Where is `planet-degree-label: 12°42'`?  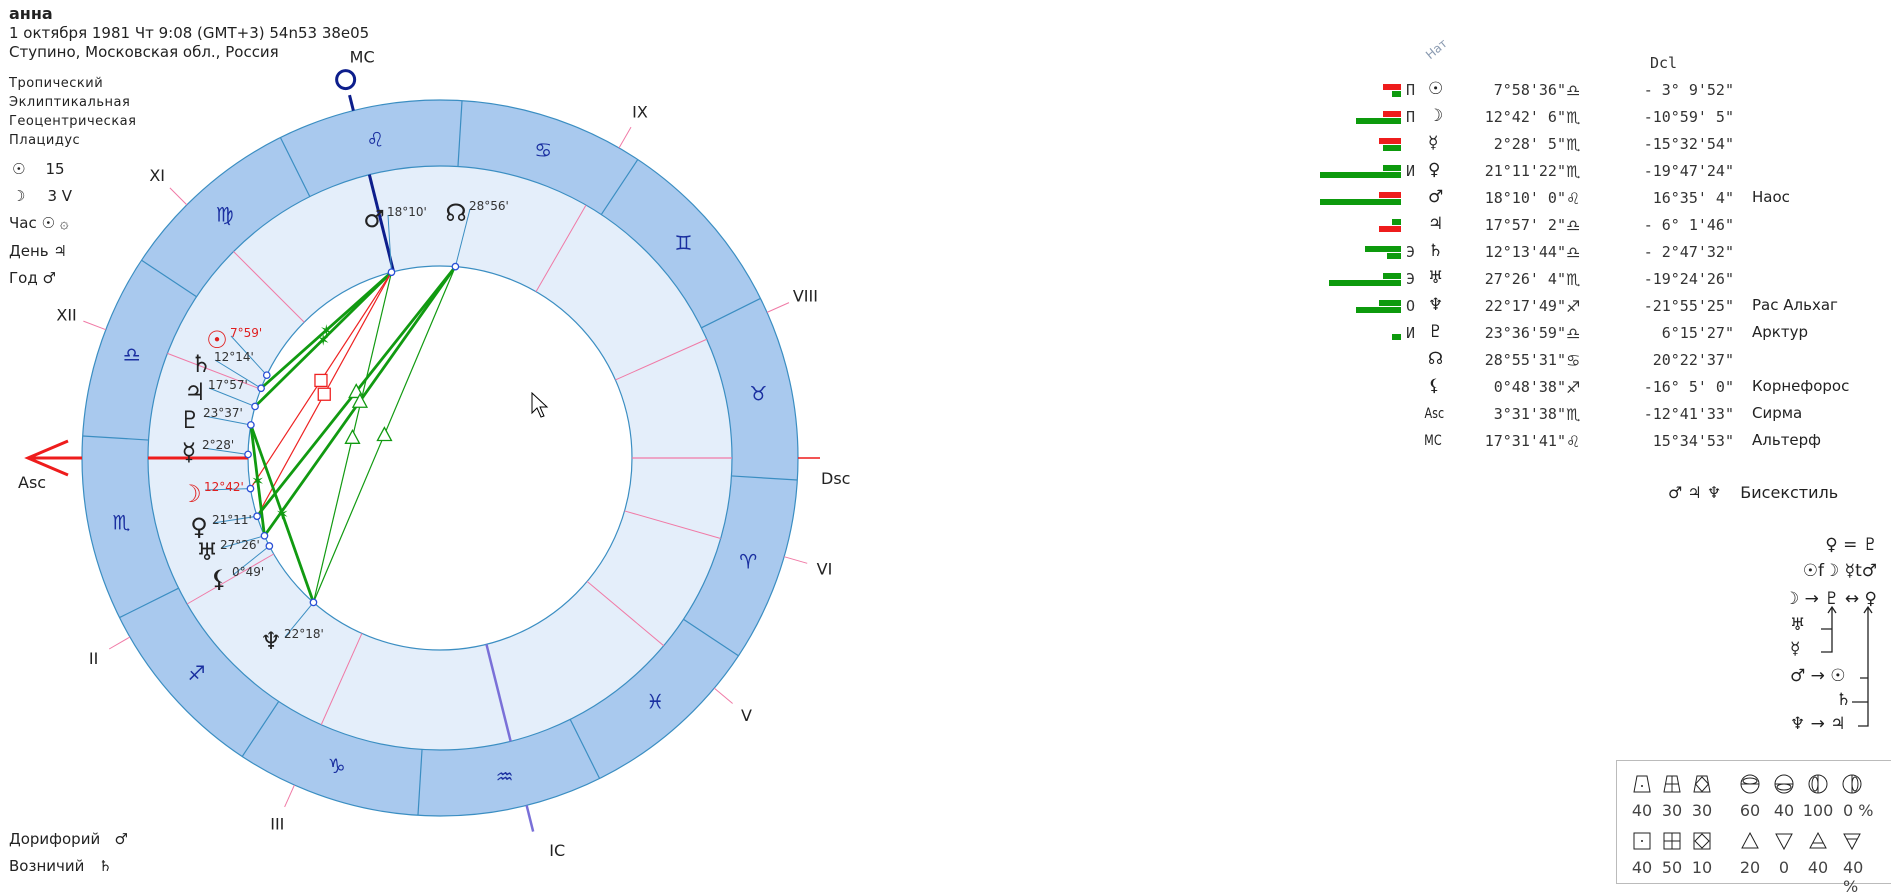 planet-degree-label: 12°42' is located at coordinates (224, 487).